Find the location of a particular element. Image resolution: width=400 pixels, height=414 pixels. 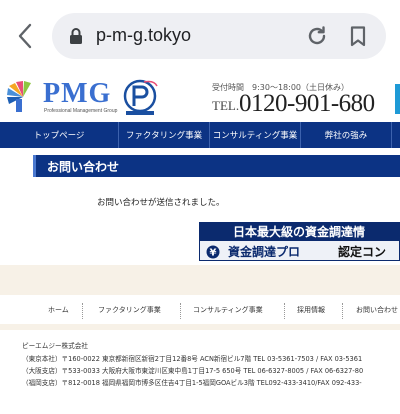

brand-badge-icon: ¥ is located at coordinates (213, 251).